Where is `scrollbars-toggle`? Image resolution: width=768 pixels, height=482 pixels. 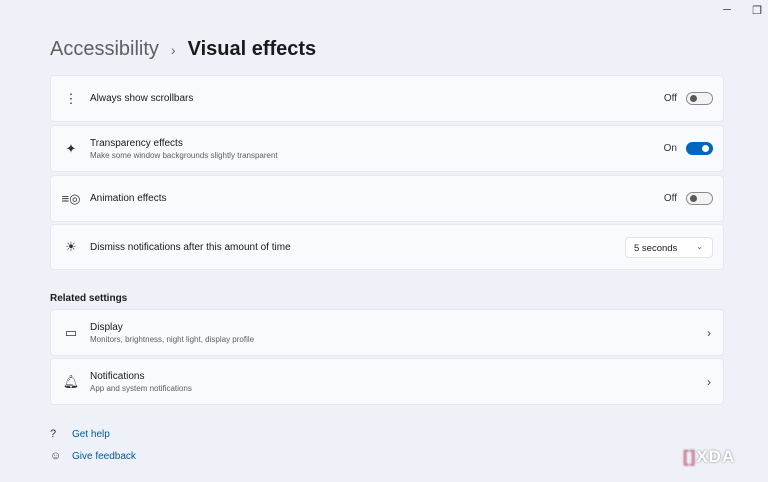
scrollbars-toggle is located at coordinates (699, 98).